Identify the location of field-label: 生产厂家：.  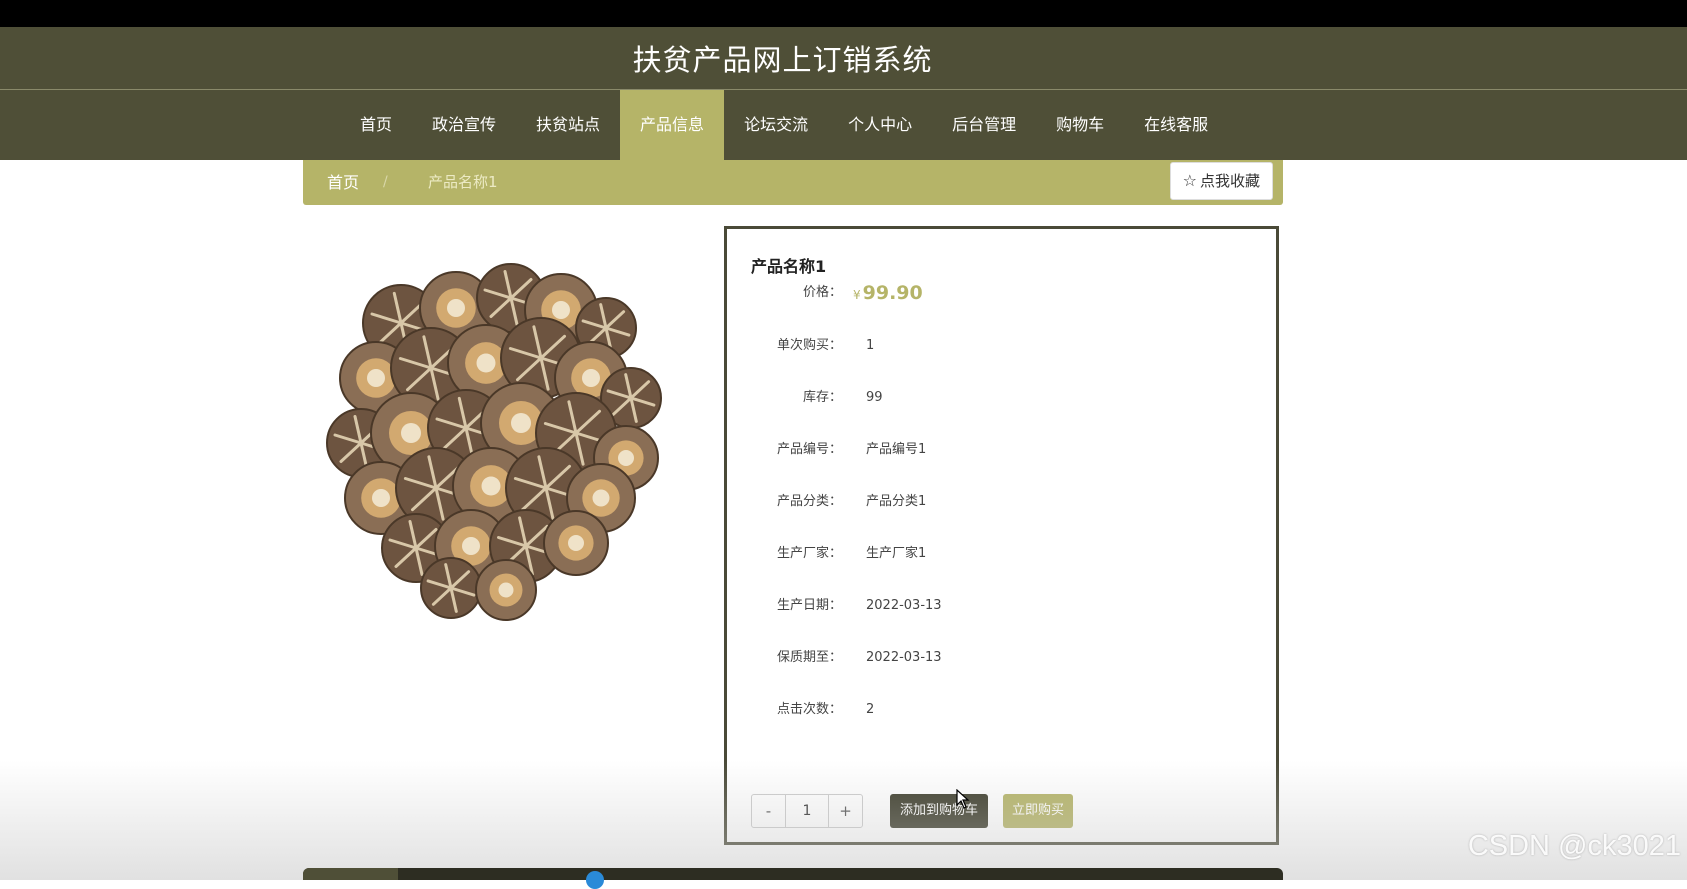
(809, 553).